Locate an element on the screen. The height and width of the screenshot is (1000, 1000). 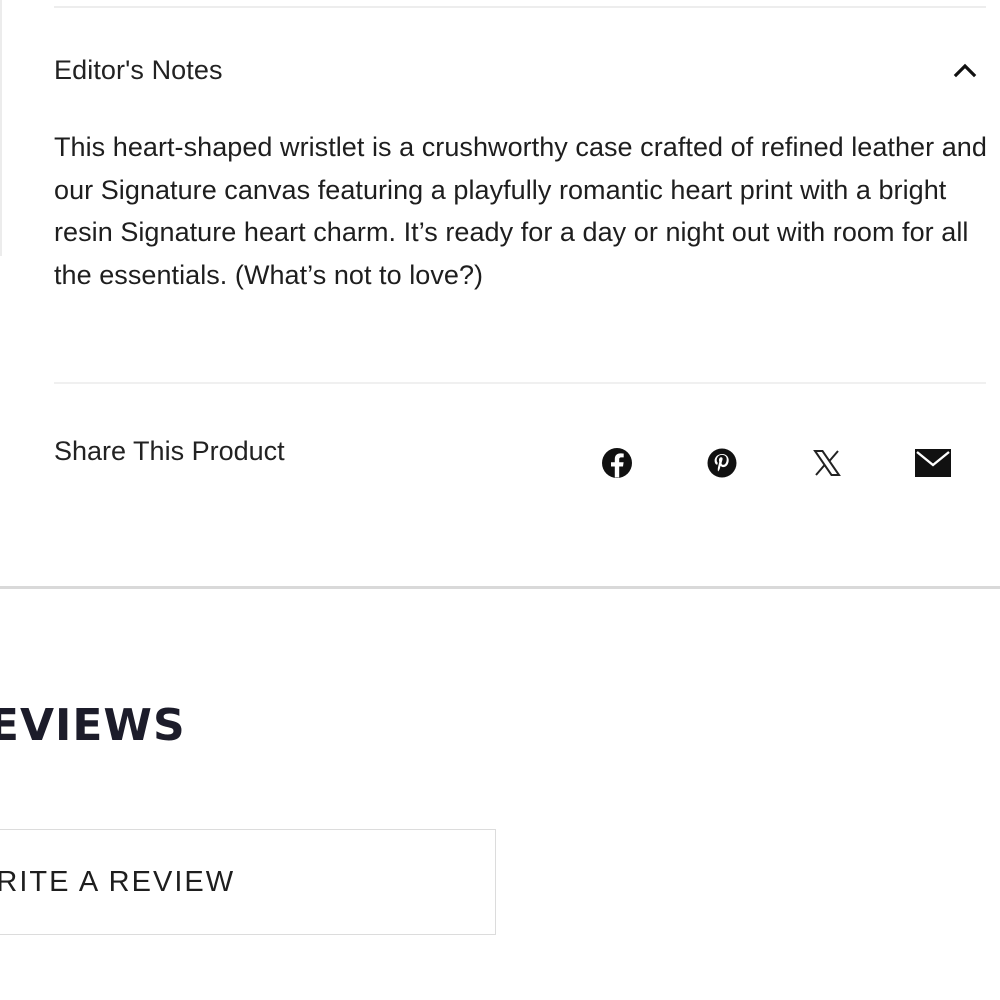
section-divider-light is located at coordinates (520, 383).